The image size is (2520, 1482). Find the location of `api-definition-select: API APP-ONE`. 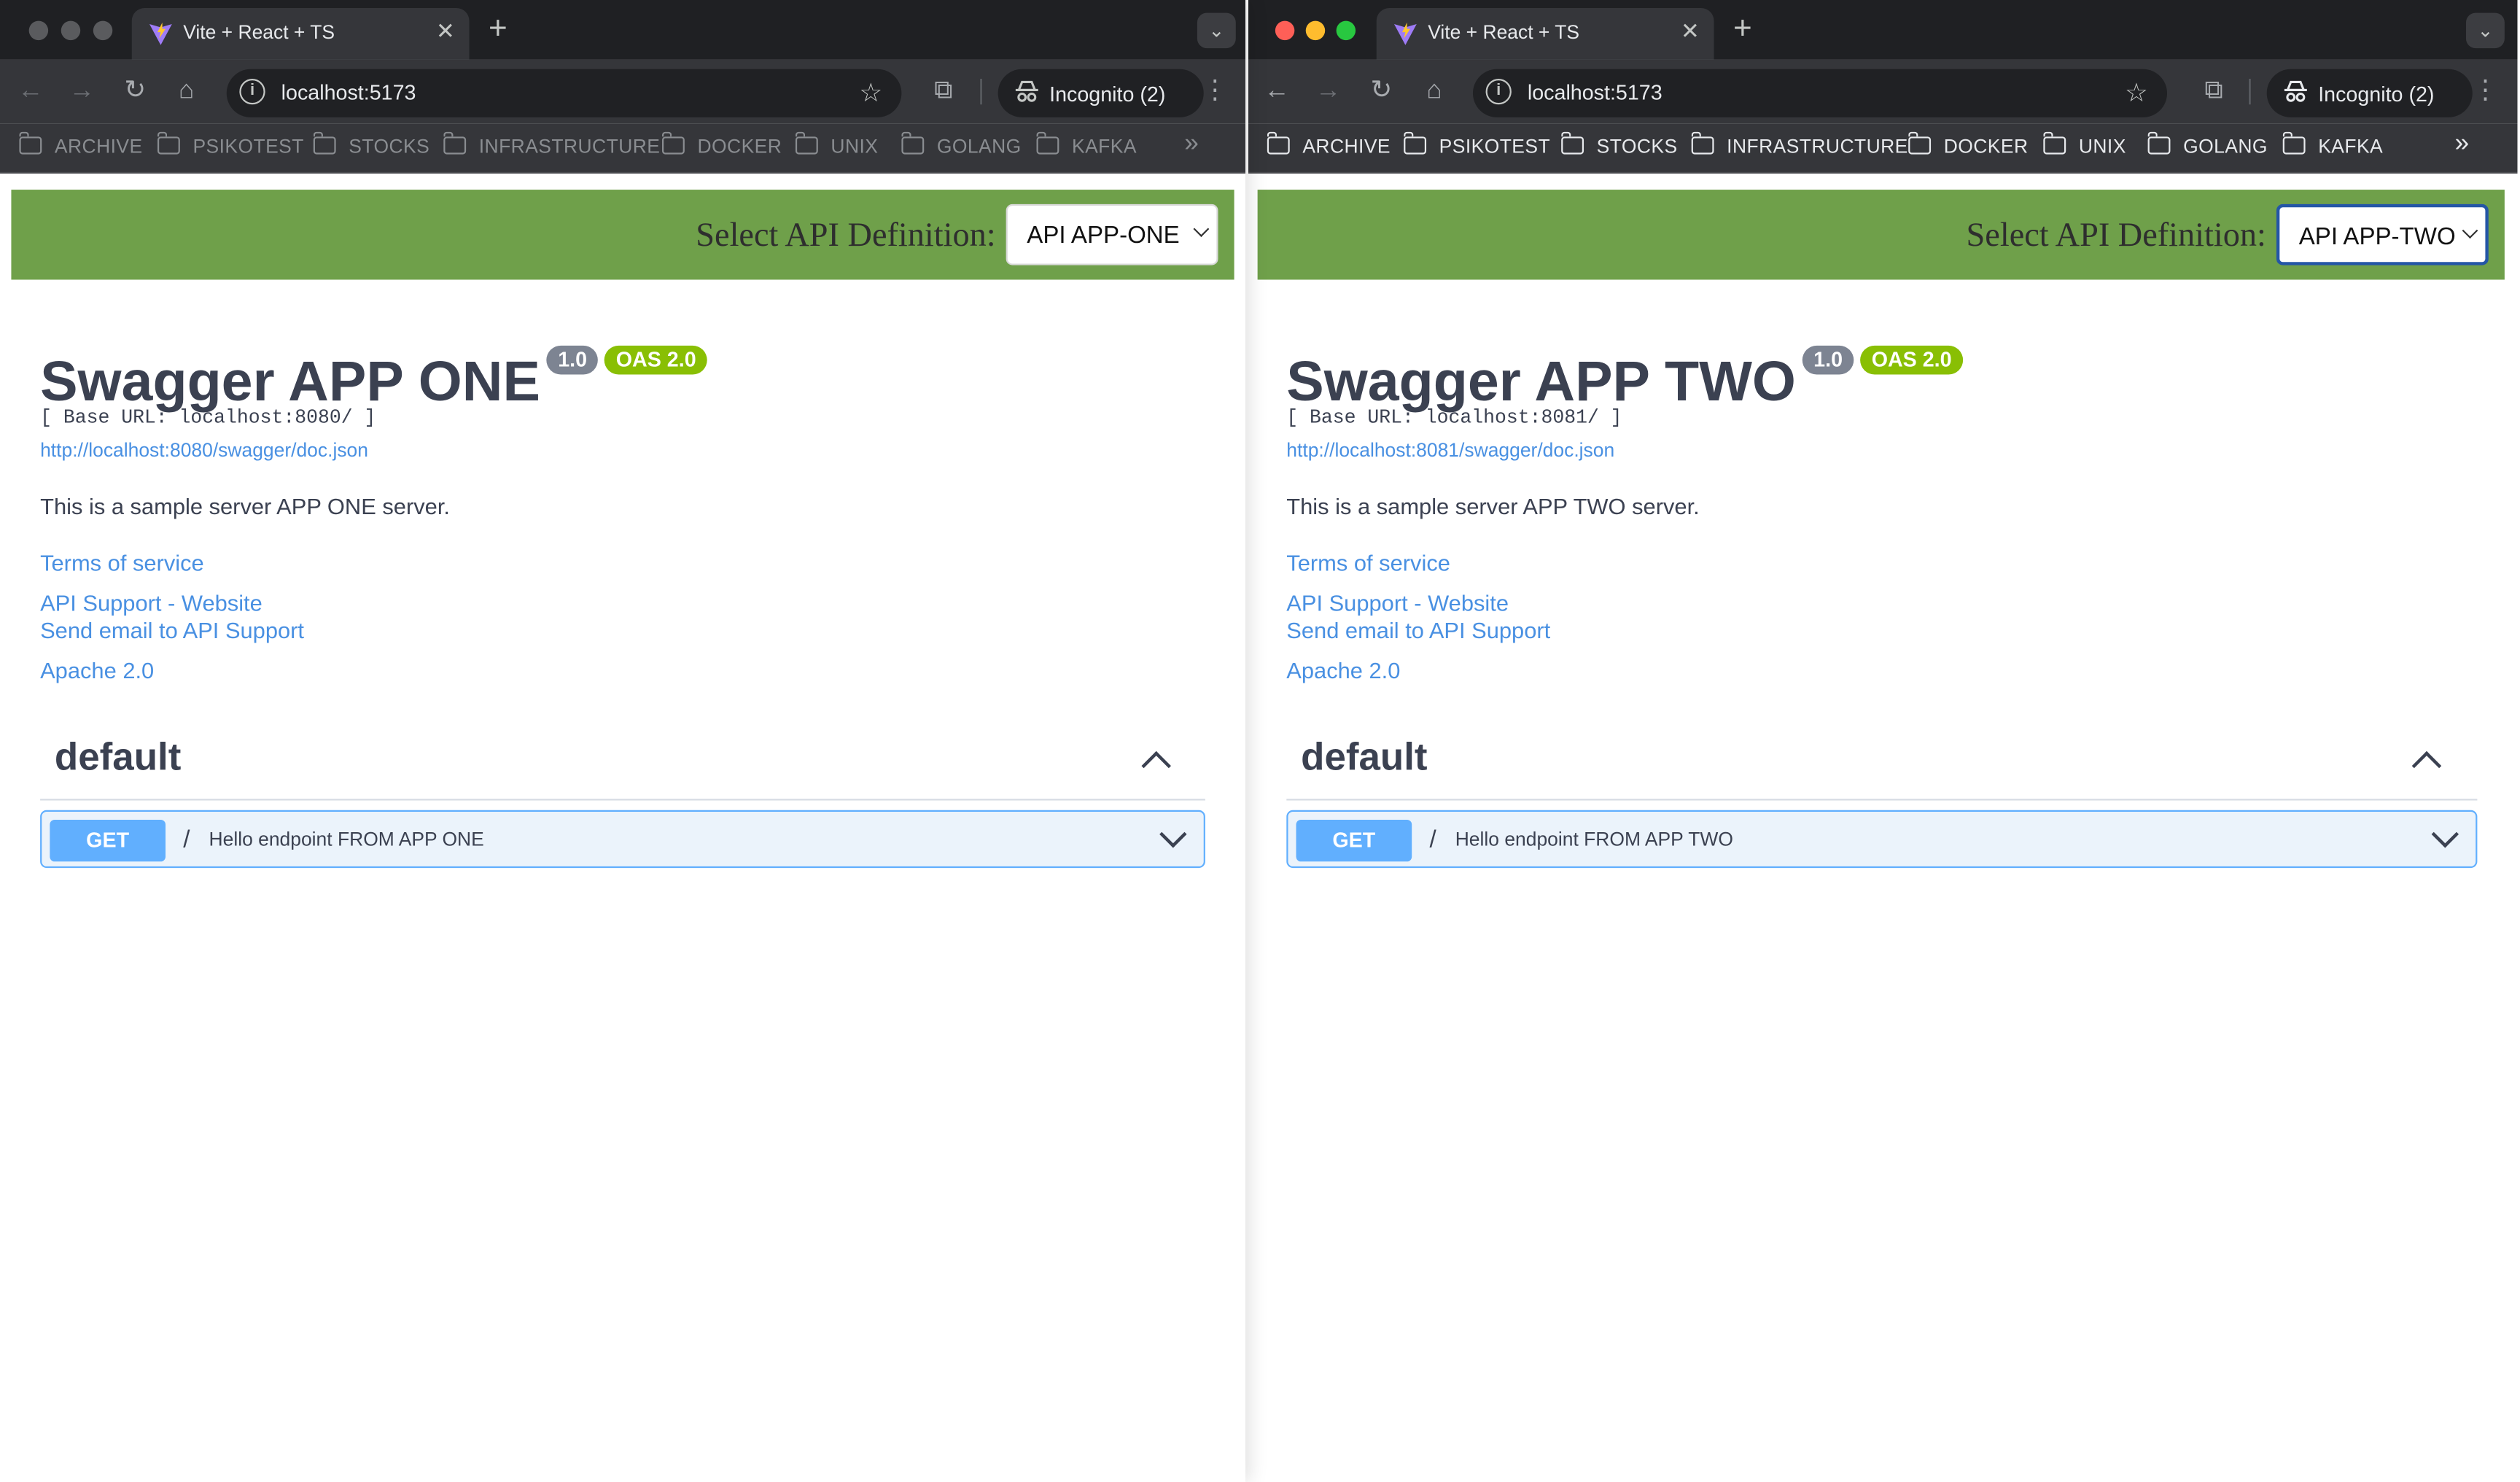

api-definition-select: API APP-ONE is located at coordinates (1112, 234).